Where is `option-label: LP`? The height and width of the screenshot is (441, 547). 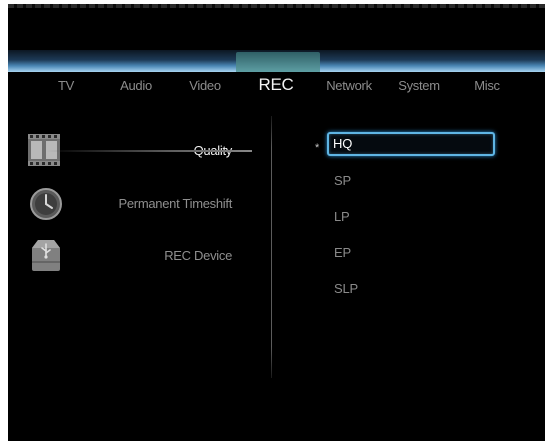 option-label: LP is located at coordinates (342, 216).